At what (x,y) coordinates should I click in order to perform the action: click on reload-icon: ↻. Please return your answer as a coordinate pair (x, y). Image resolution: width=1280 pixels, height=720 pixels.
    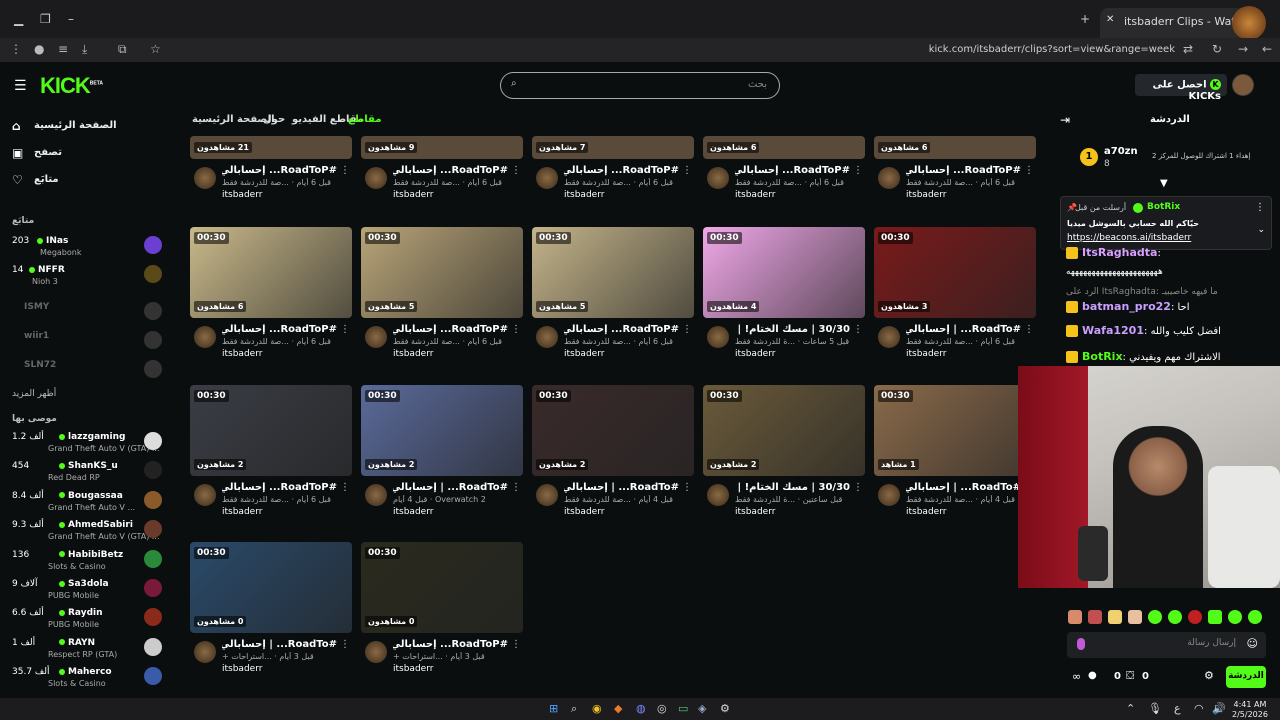
    Looking at the image, I should click on (1217, 49).